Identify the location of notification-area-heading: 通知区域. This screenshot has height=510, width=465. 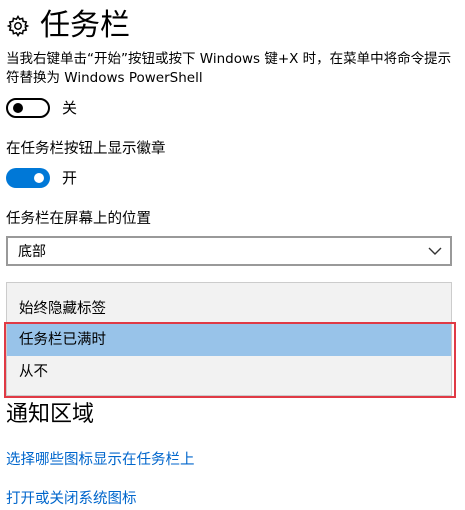
(50, 414).